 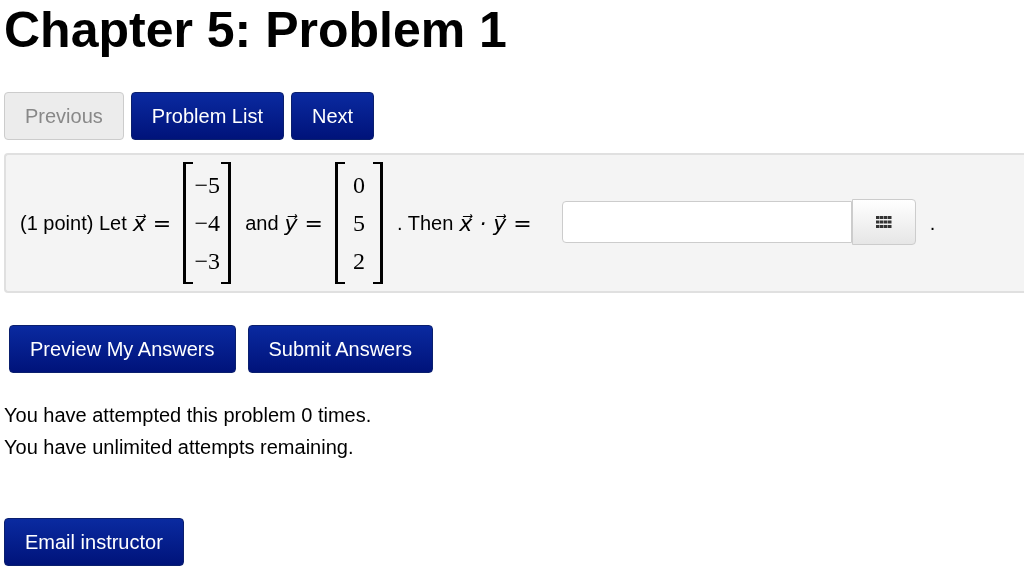 I want to click on vector-entry: −4, so click(x=207, y=223).